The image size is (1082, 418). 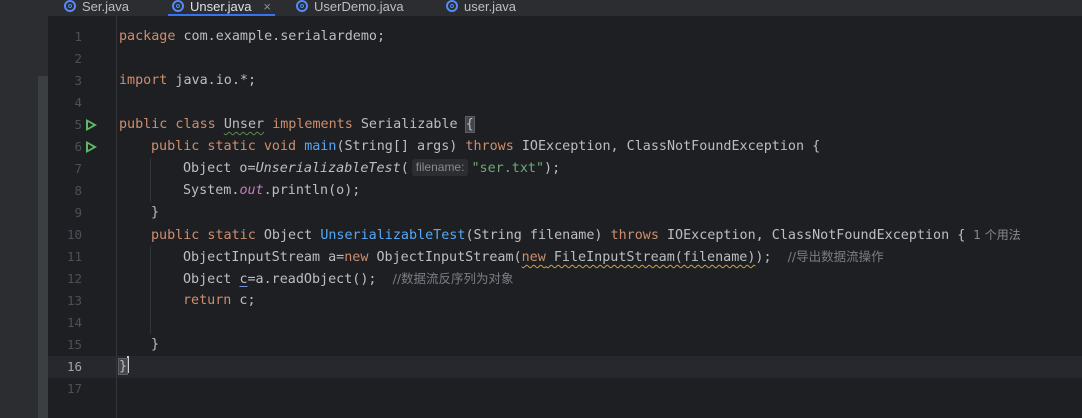 I want to click on code-line-12: Object c=a.readObject(); //数据流反序列为对象, so click(x=348, y=279).